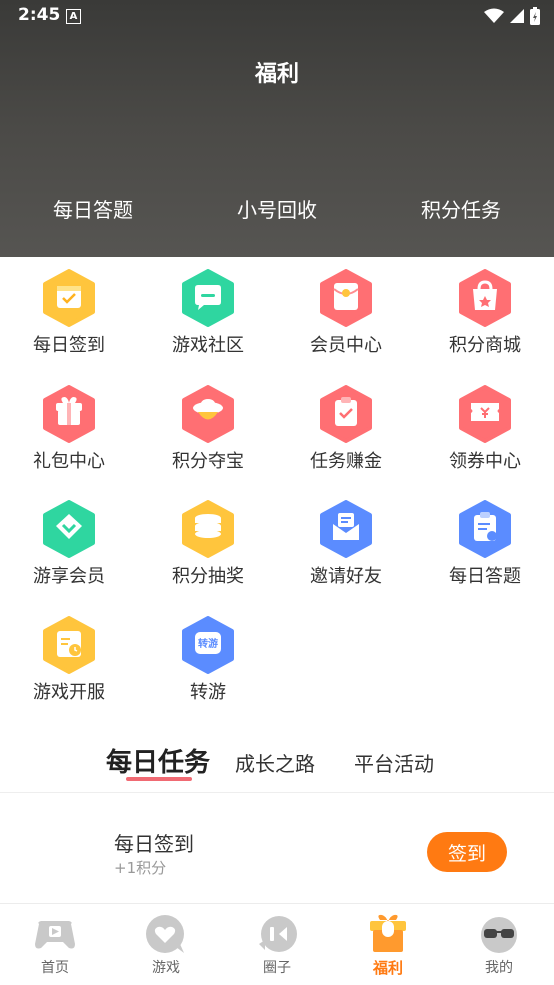 The image size is (554, 985). Describe the element at coordinates (208, 692) in the screenshot. I see `grid-item-label: 转游` at that location.